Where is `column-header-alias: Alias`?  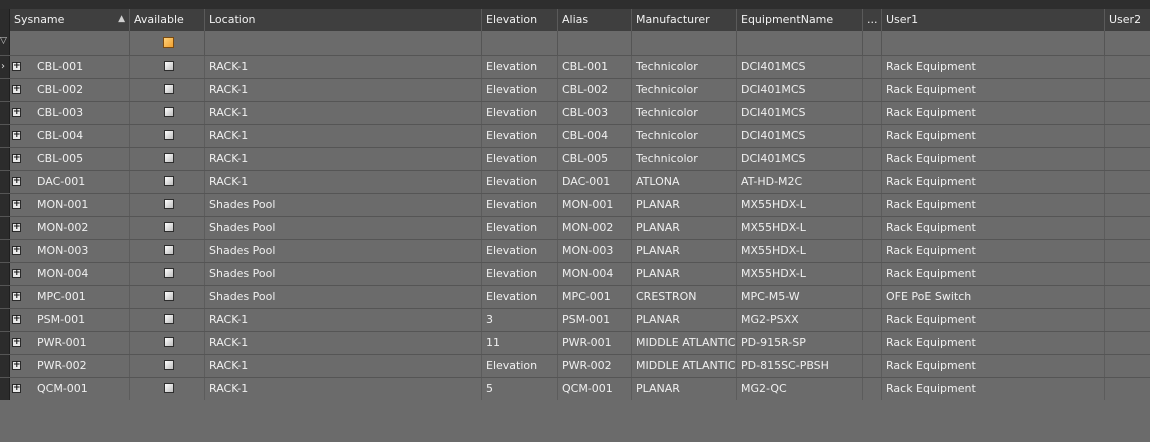
column-header-alias: Alias is located at coordinates (595, 20).